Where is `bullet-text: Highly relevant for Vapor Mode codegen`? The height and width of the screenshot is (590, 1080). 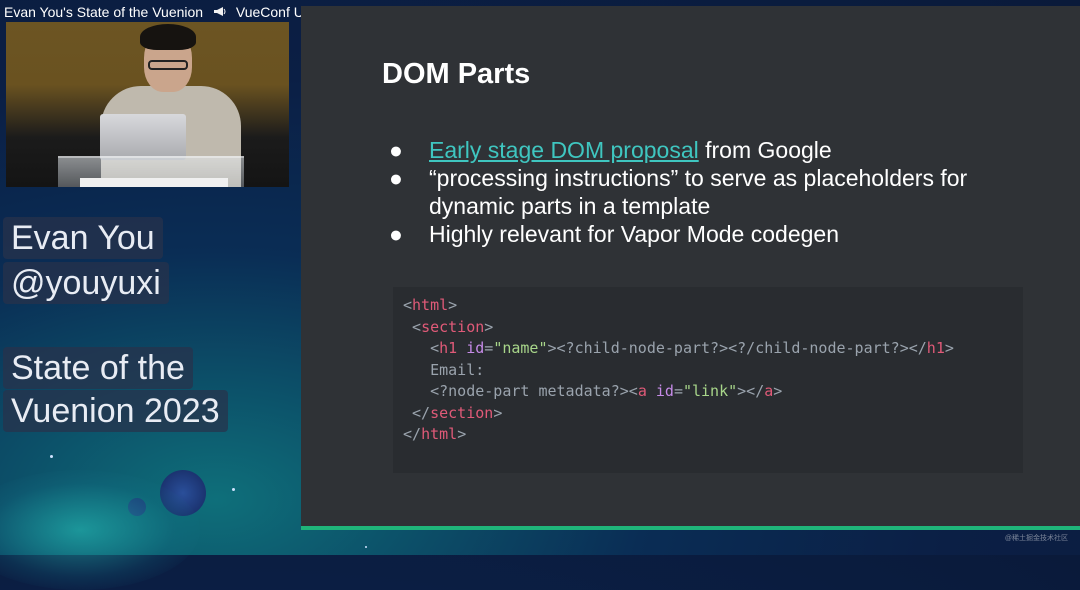
bullet-text: Highly relevant for Vapor Mode codegen is located at coordinates (634, 234).